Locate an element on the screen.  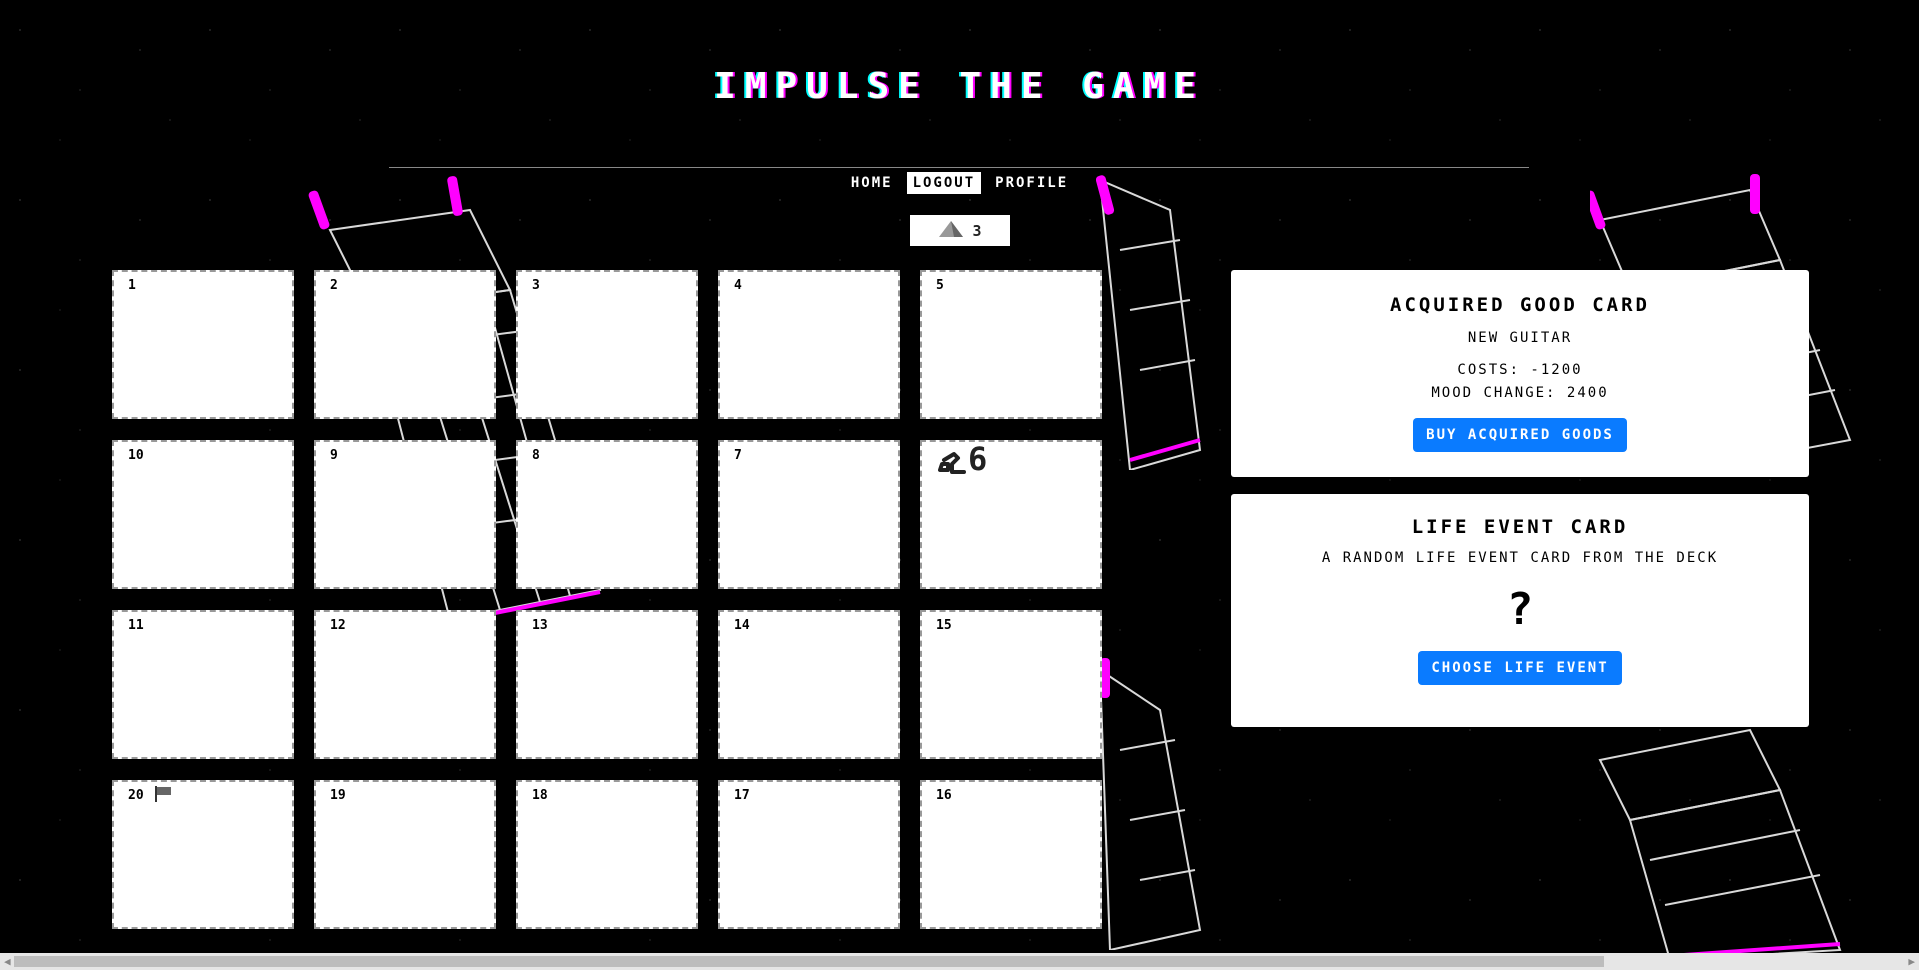
player-token-label: 6 is located at coordinates (978, 459).